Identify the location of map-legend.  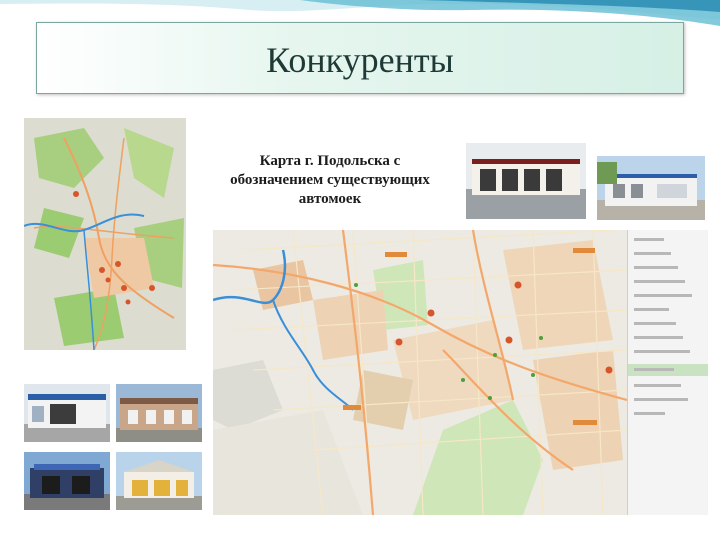
(667, 372).